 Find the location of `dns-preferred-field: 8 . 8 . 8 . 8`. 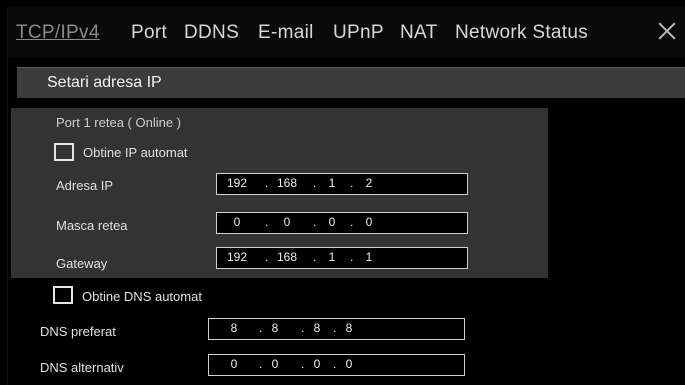

dns-preferred-field: 8 . 8 . 8 . 8 is located at coordinates (336, 329).